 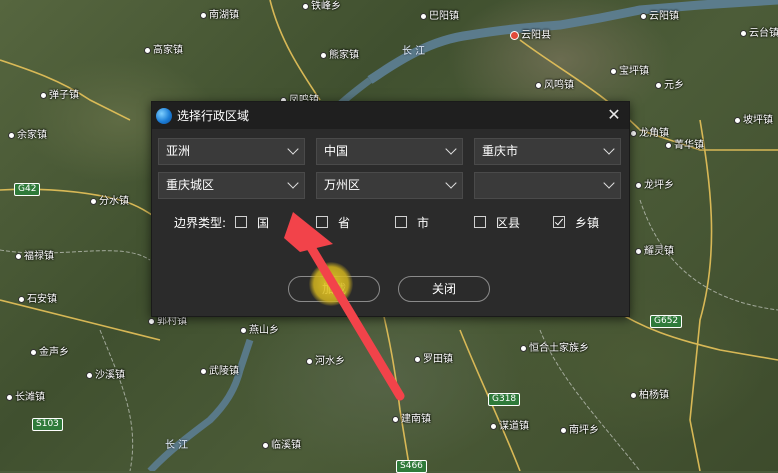 What do you see at coordinates (389, 185) in the screenshot?
I see `district-select: 万州区` at bounding box center [389, 185].